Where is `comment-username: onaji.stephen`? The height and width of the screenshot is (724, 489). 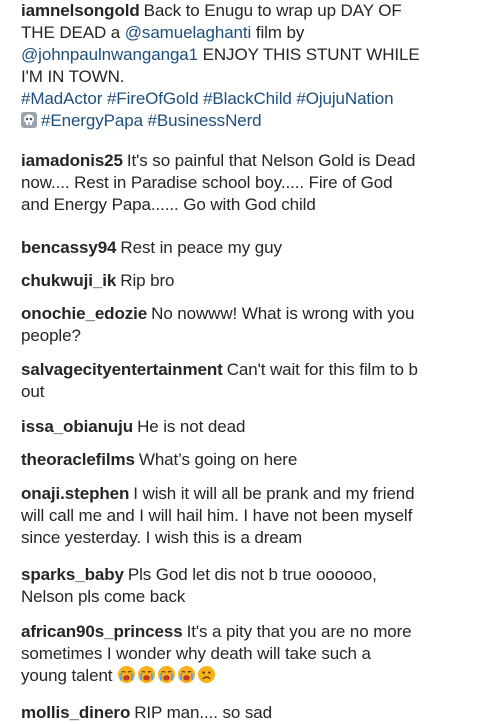
comment-username: onaji.stephen is located at coordinates (75, 493).